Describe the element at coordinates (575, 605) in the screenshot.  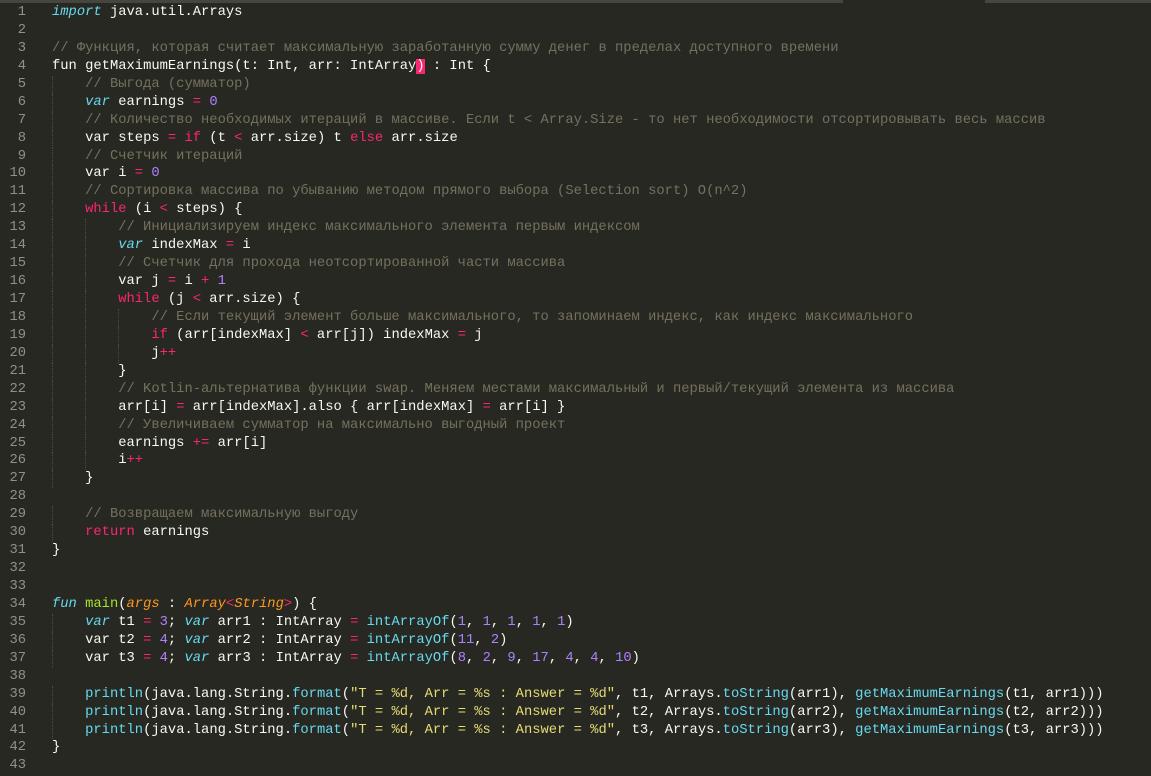
I see `code-line: 34 fun main(args : Array<String>) {` at that location.